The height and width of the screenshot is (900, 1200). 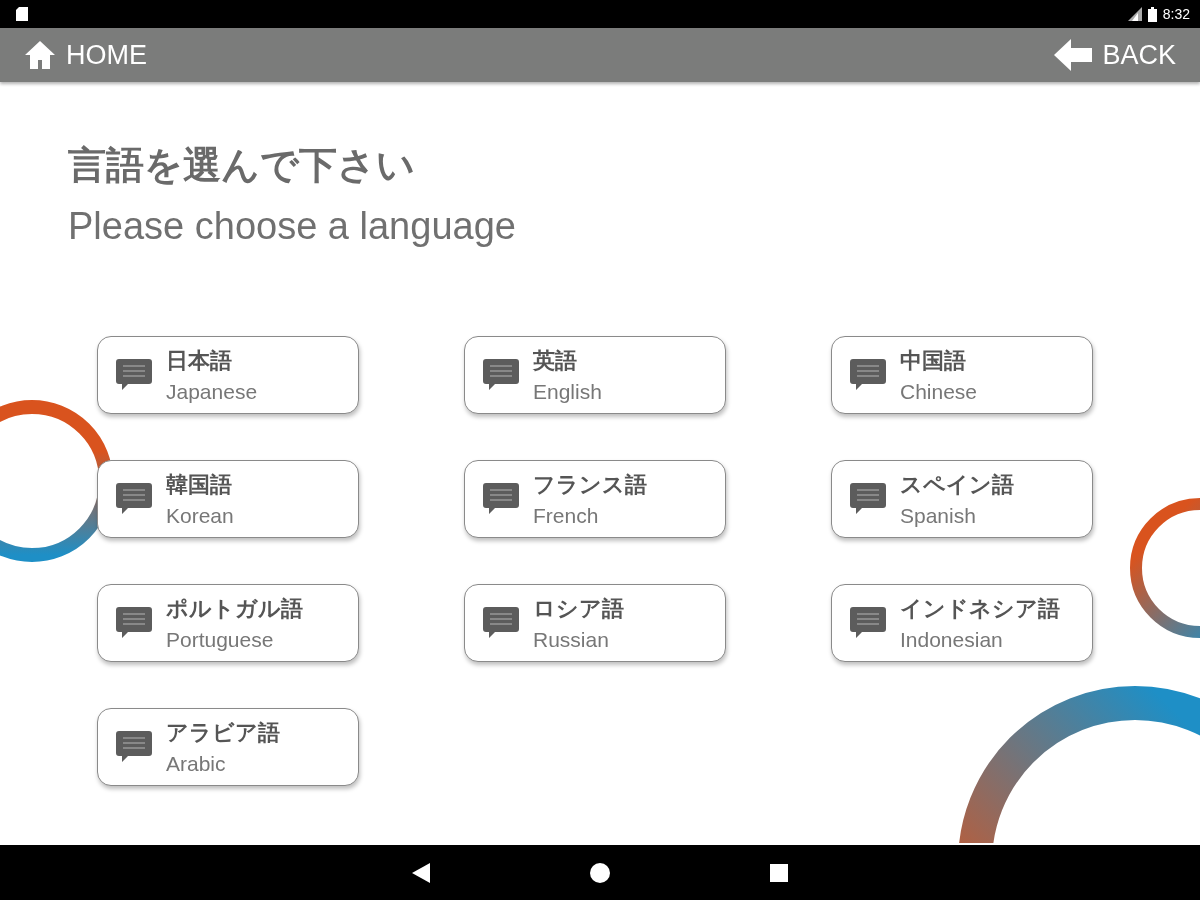 I want to click on language-button: 韓国語 Korean, so click(x=228, y=499).